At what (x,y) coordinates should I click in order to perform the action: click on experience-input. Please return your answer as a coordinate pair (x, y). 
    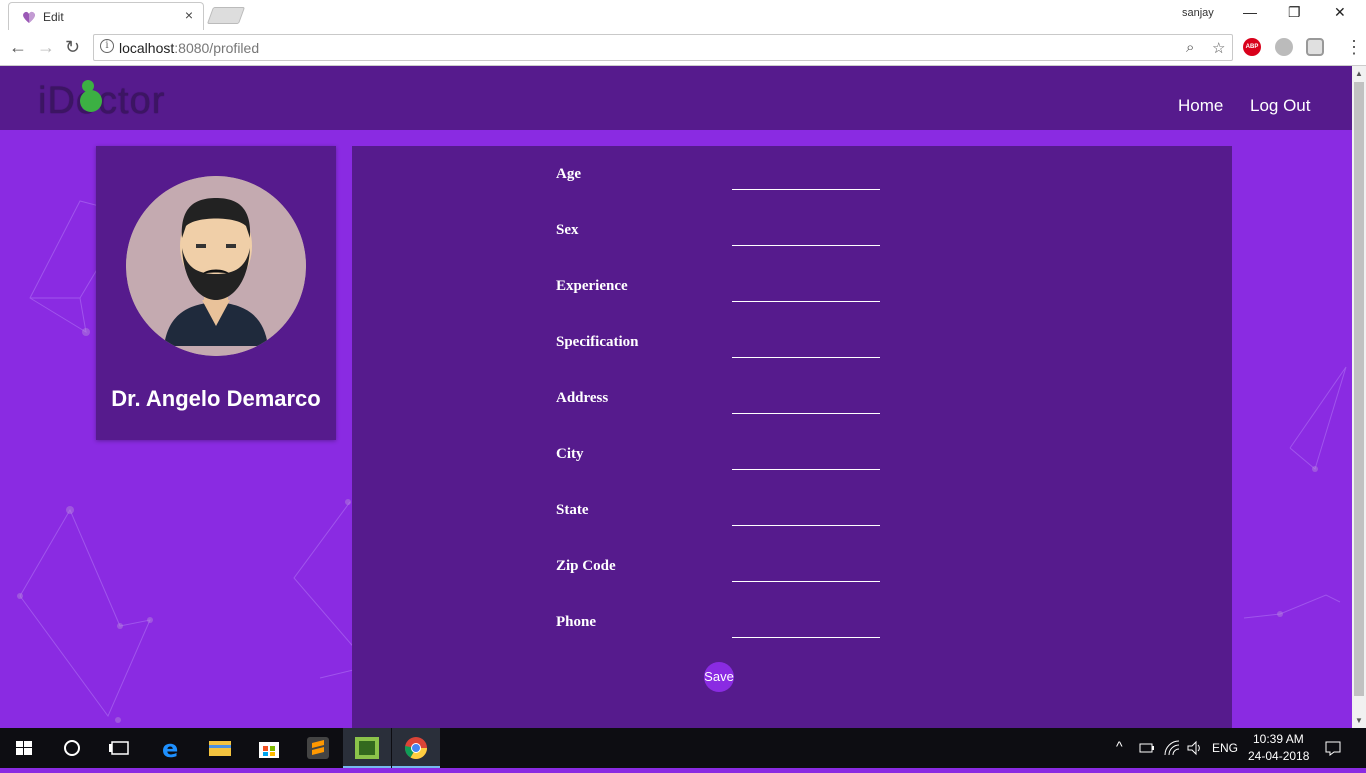
    Looking at the image, I should click on (806, 291).